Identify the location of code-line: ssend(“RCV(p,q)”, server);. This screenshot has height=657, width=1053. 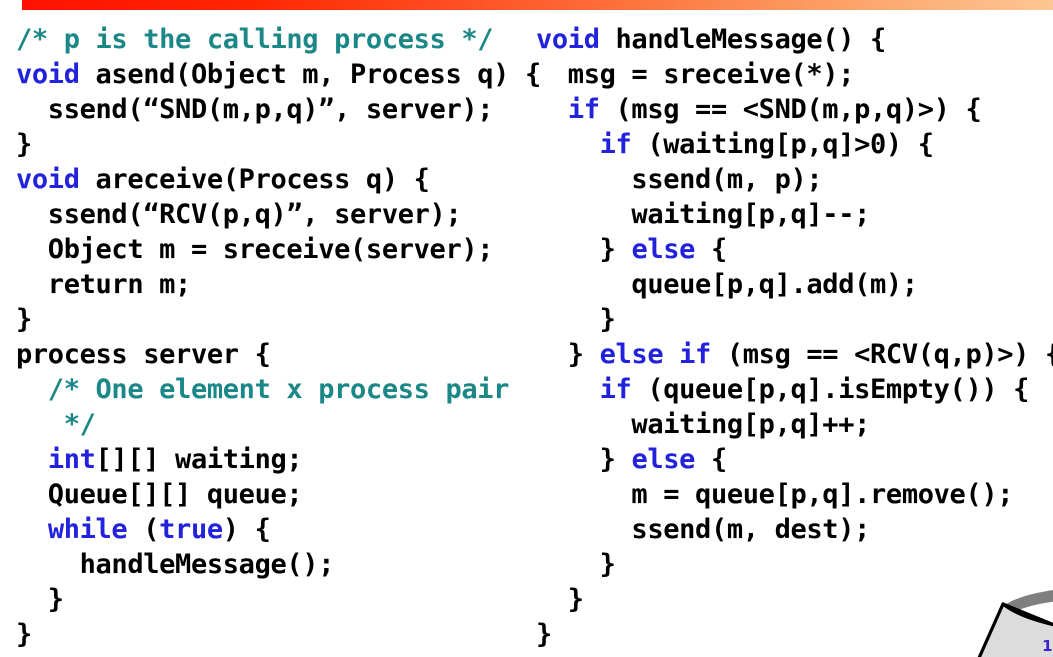
(276, 214).